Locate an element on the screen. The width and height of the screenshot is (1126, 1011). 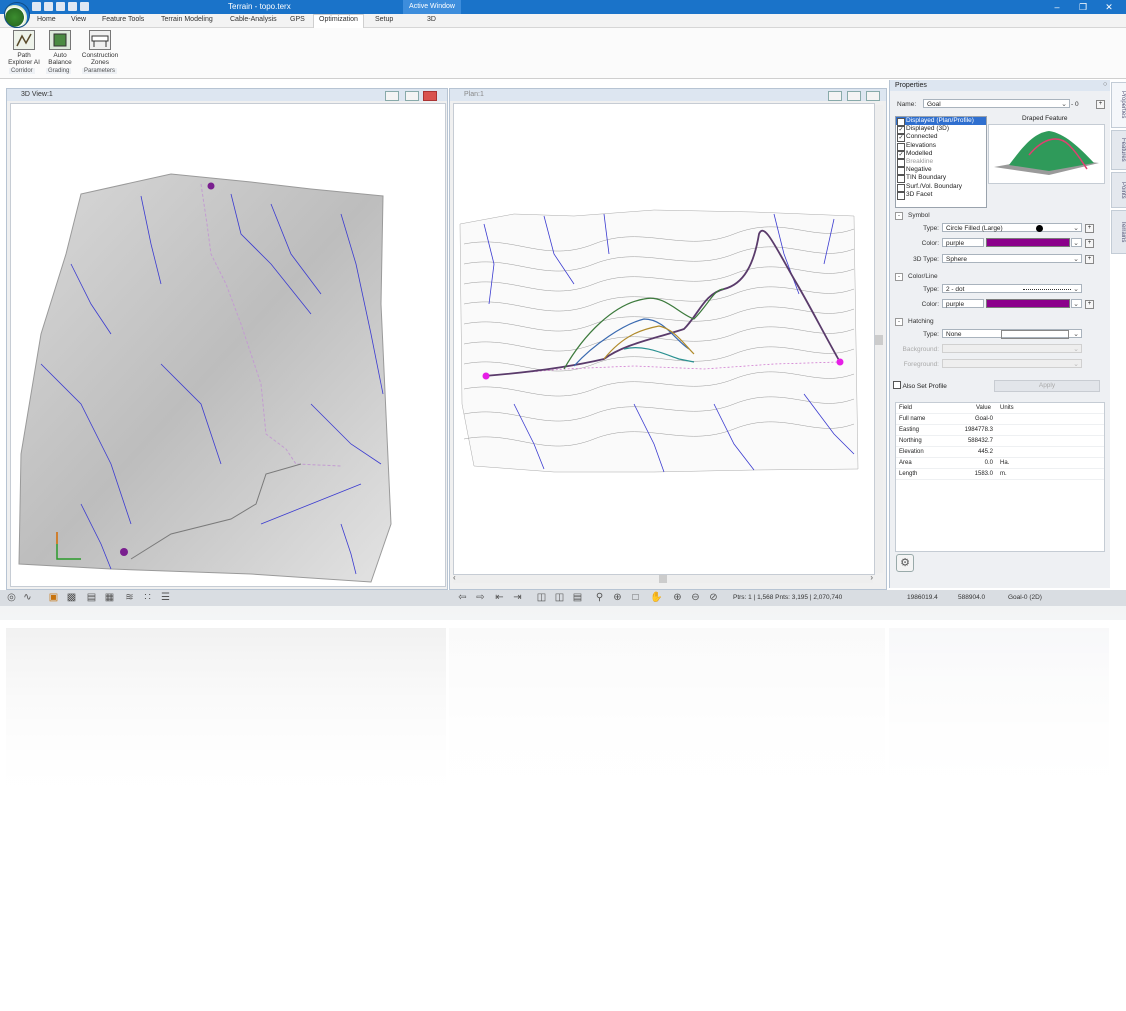
auto-balance-button: Auto Balance is located at coordinates (60, 48).